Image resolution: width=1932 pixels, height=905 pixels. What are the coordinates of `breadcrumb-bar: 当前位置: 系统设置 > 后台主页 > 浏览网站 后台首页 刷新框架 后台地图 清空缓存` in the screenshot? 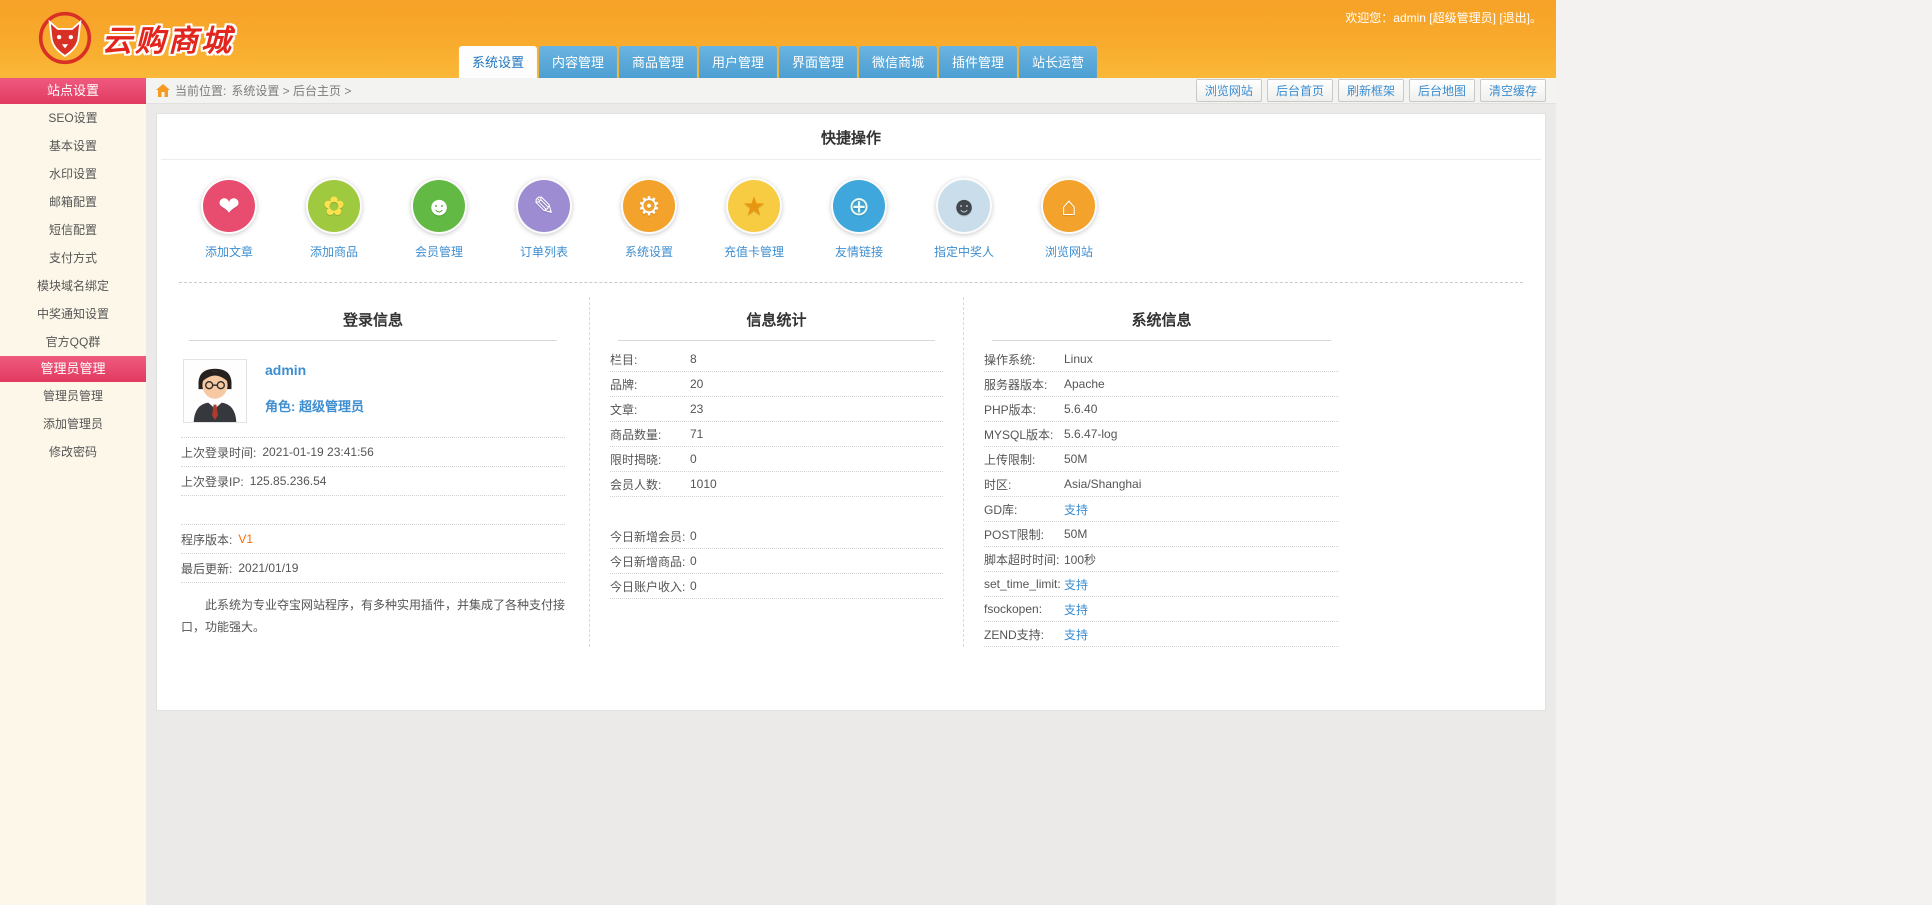 It's located at (851, 91).